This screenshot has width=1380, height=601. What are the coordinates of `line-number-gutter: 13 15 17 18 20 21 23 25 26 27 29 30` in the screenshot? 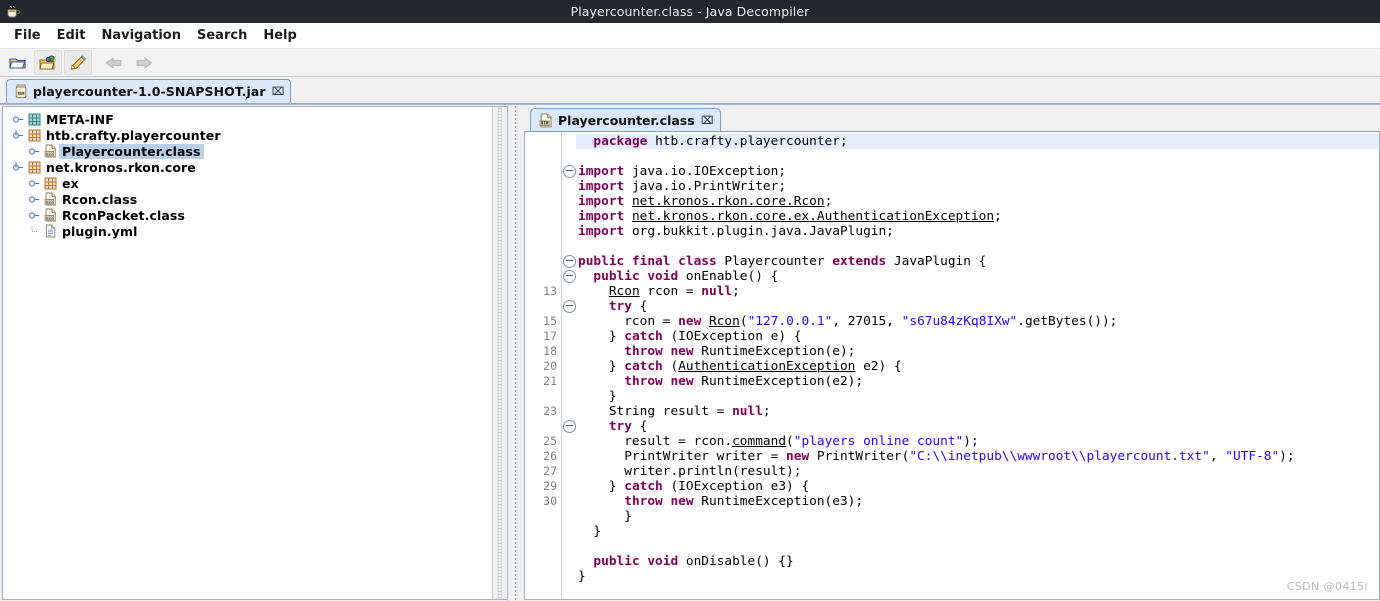 It's located at (543, 365).